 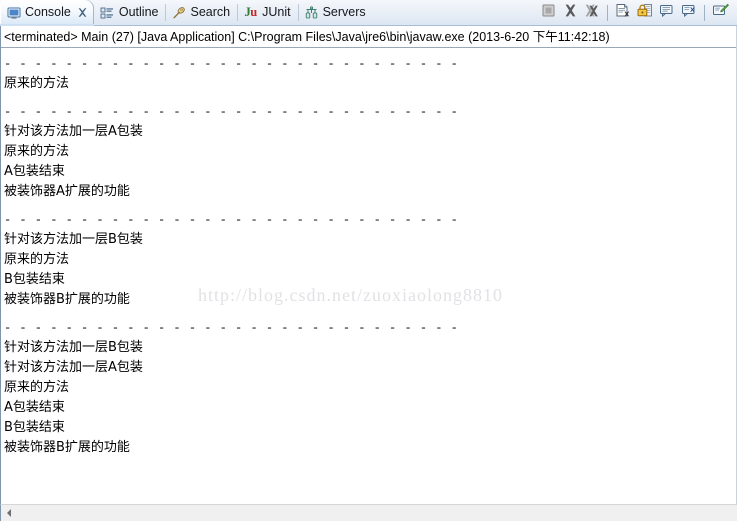 I want to click on remove-all-x-icon, so click(x=592, y=13).